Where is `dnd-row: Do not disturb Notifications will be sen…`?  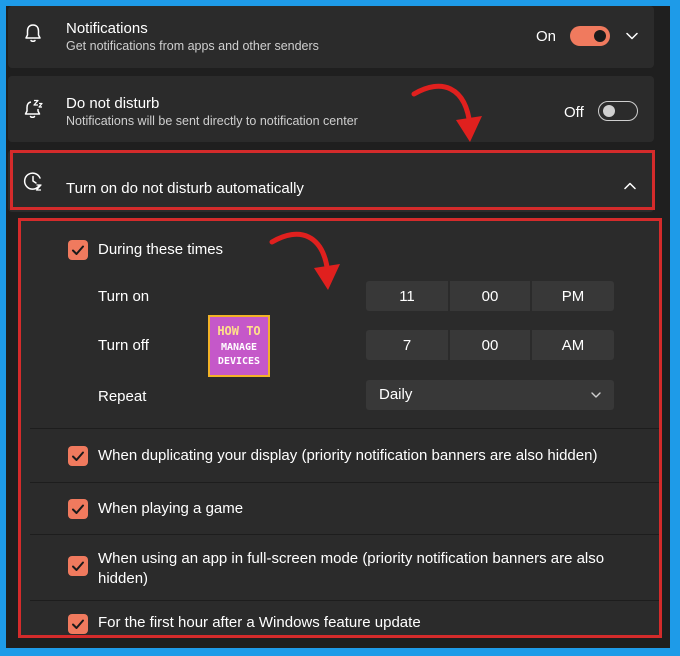 dnd-row: Do not disturb Notifications will be sen… is located at coordinates (331, 109).